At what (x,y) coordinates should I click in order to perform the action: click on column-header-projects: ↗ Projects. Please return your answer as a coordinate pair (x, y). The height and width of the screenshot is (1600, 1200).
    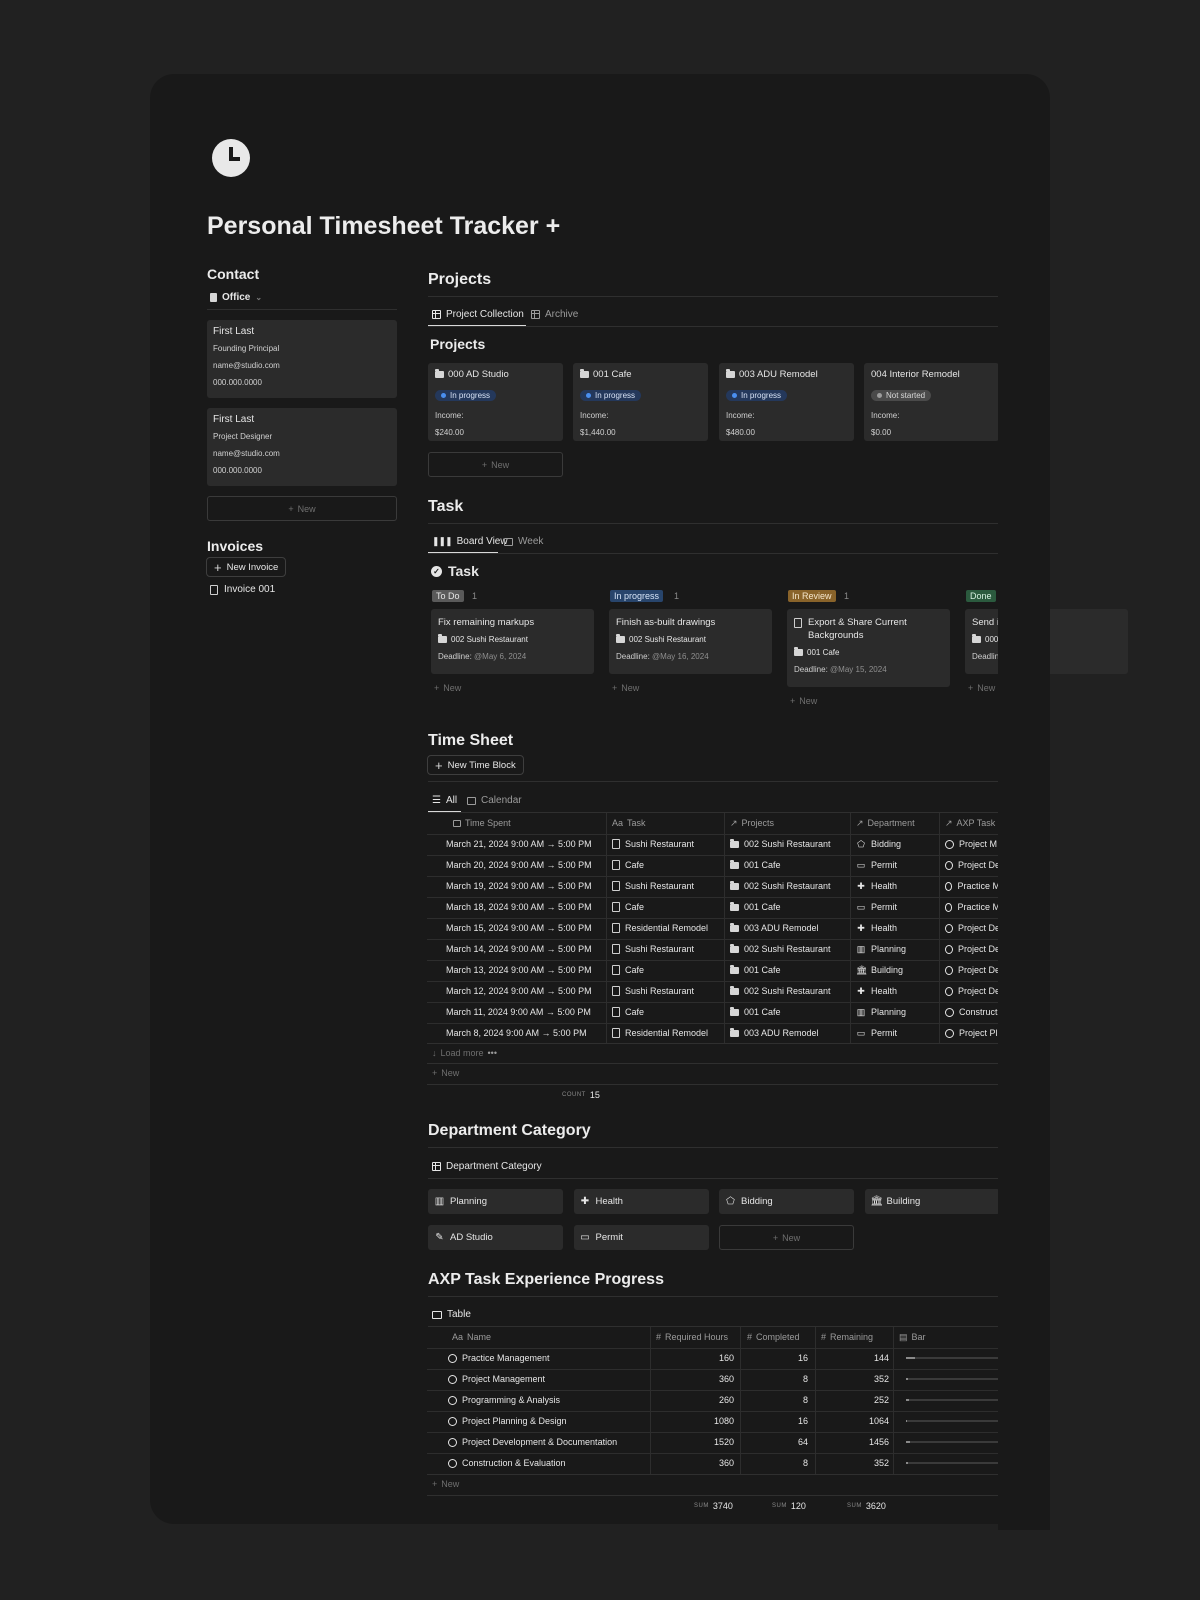
    Looking at the image, I should click on (752, 823).